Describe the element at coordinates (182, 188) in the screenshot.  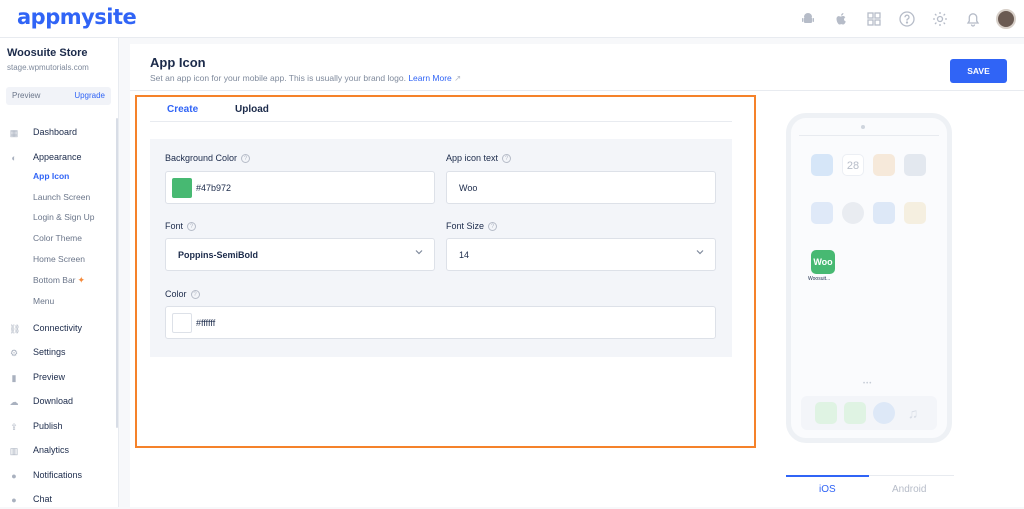
I see `background-color-swatch` at that location.